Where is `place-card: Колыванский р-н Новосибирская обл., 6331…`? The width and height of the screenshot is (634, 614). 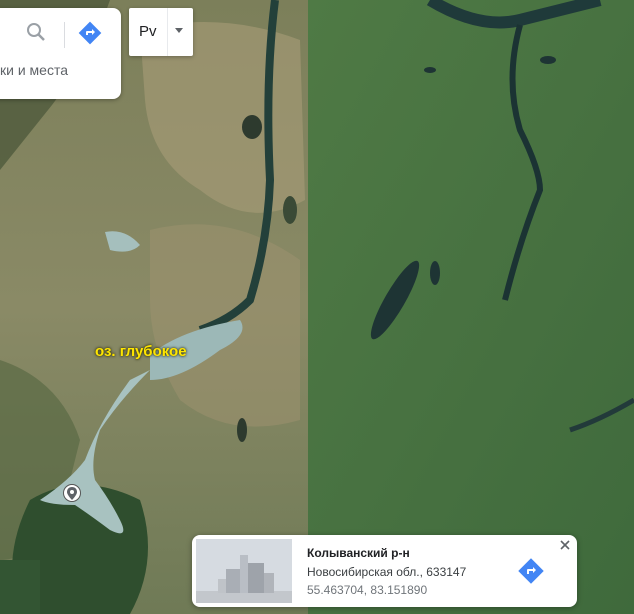
place-card: Колыванский р-н Новосибирская обл., 6331… is located at coordinates (384, 571).